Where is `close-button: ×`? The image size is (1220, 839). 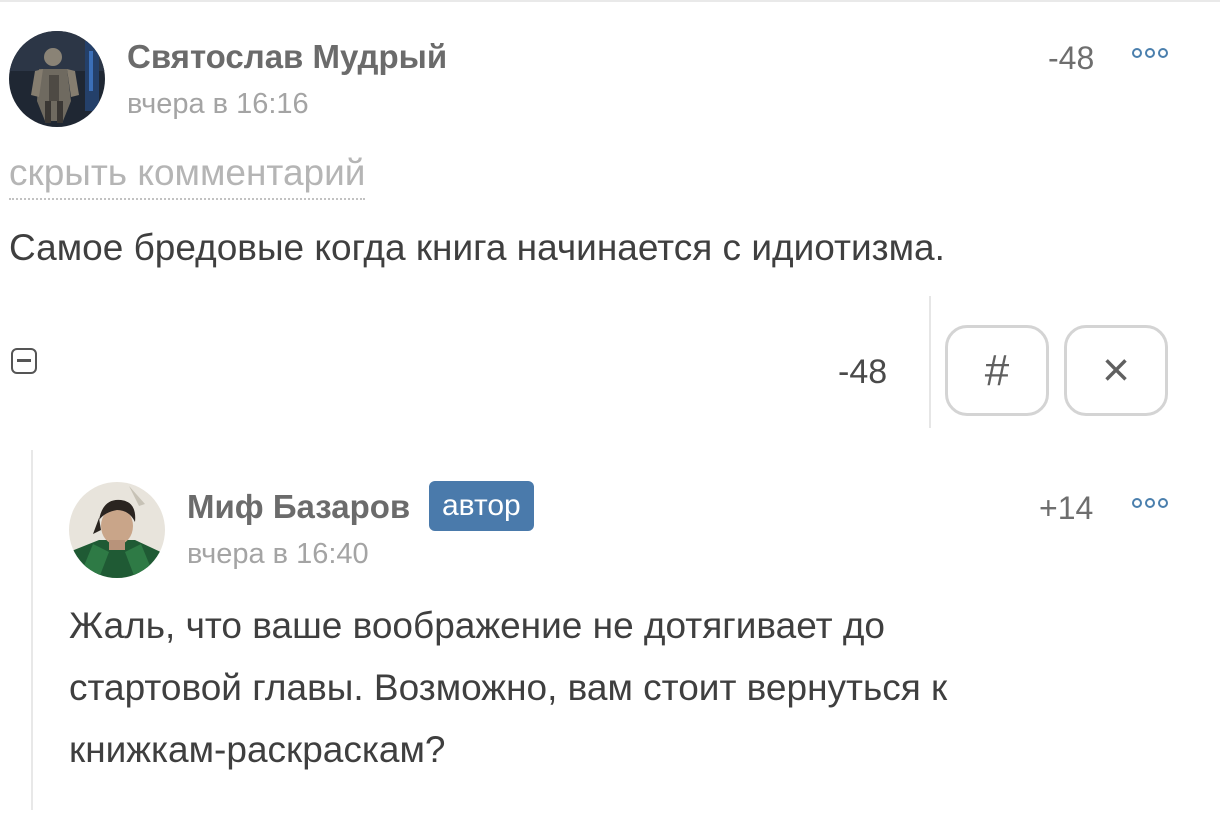
close-button: × is located at coordinates (1116, 370).